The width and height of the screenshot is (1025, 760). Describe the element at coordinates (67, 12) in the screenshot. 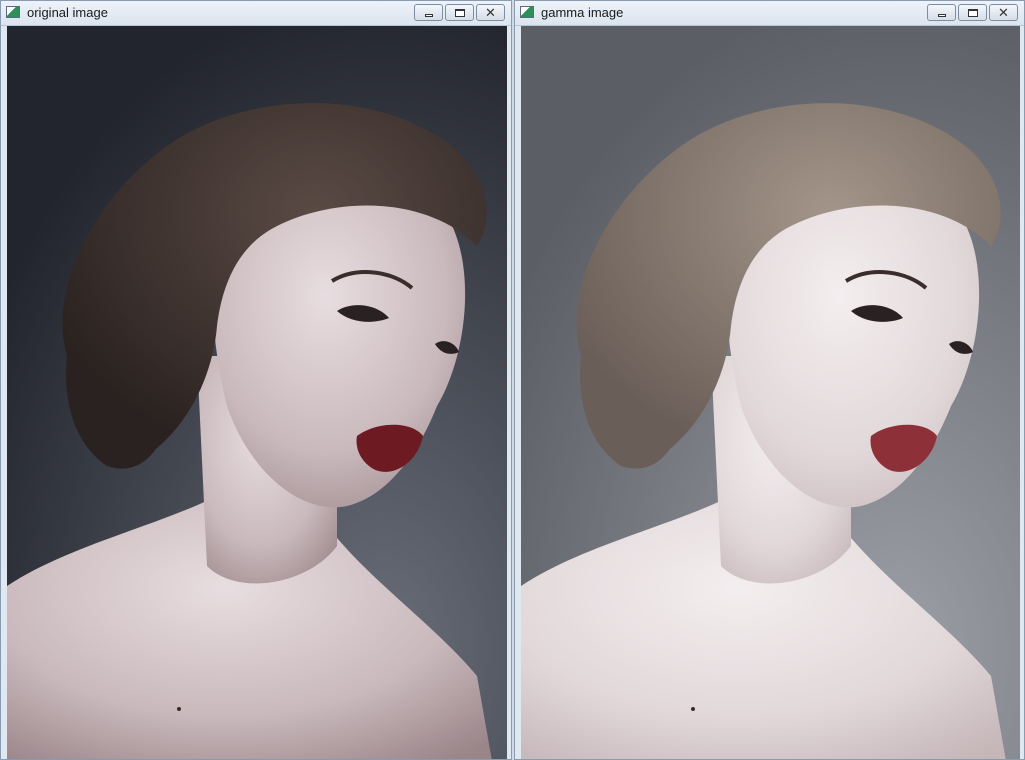

I see `window-title: original image` at that location.